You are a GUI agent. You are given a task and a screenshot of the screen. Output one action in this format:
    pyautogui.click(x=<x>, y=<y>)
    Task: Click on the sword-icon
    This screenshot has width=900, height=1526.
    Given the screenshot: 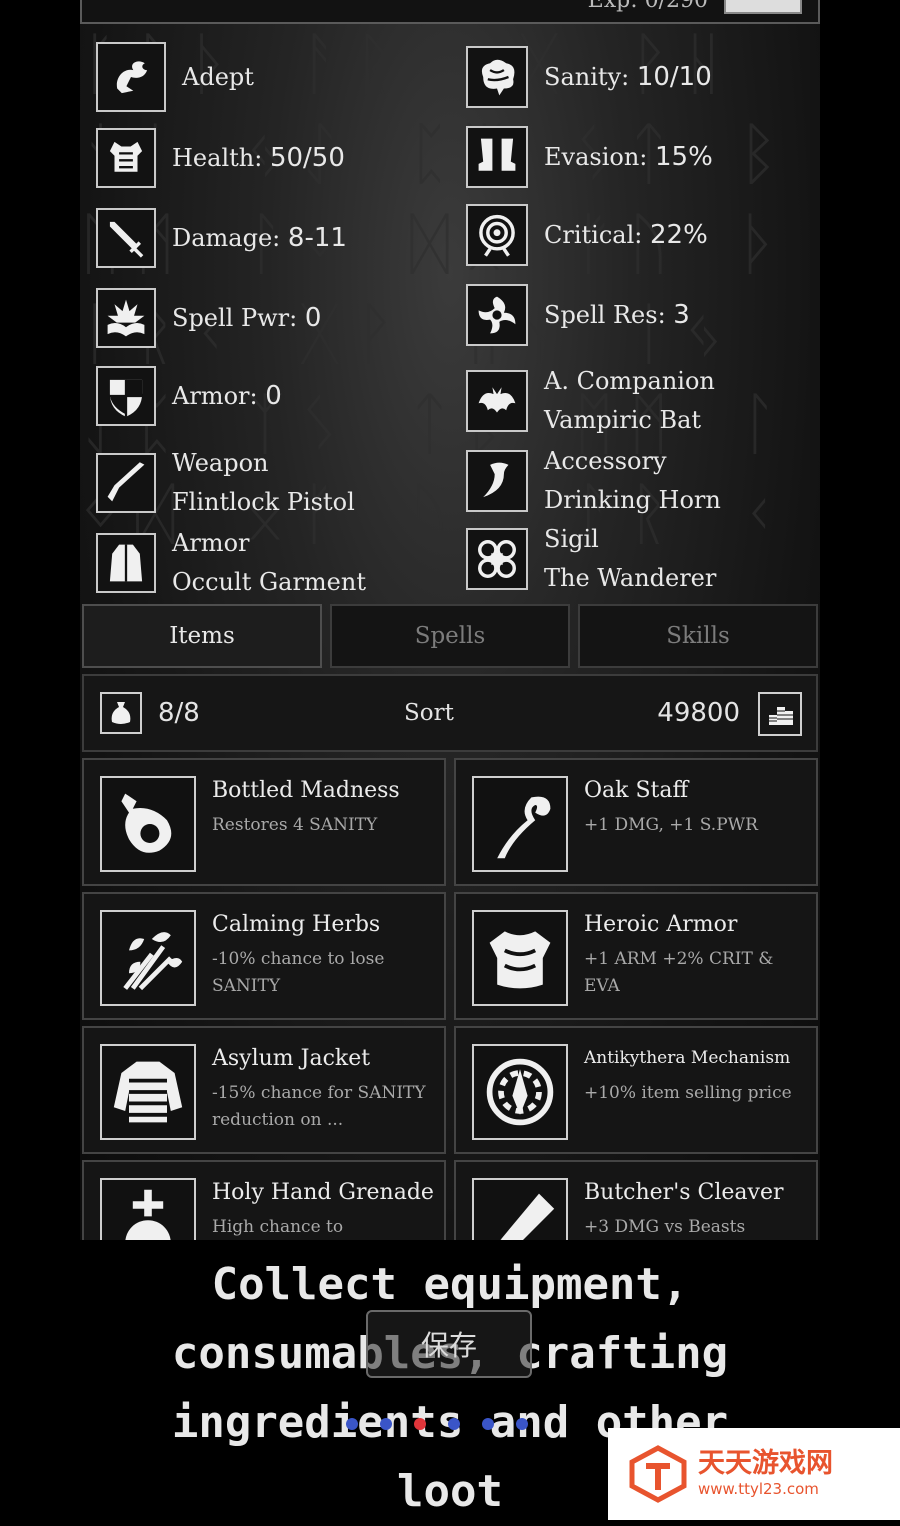 What is the action you would take?
    pyautogui.click(x=126, y=238)
    